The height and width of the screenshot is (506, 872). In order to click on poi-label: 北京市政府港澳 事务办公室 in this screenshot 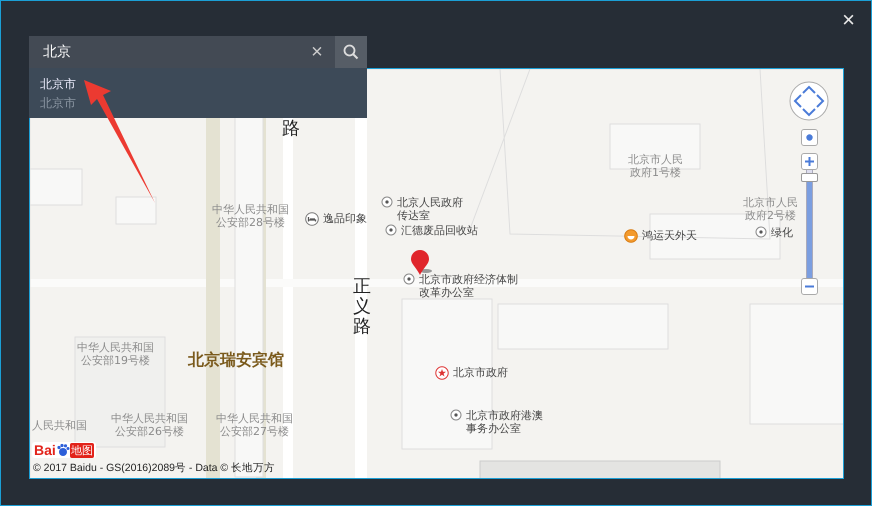, I will do `click(504, 422)`.